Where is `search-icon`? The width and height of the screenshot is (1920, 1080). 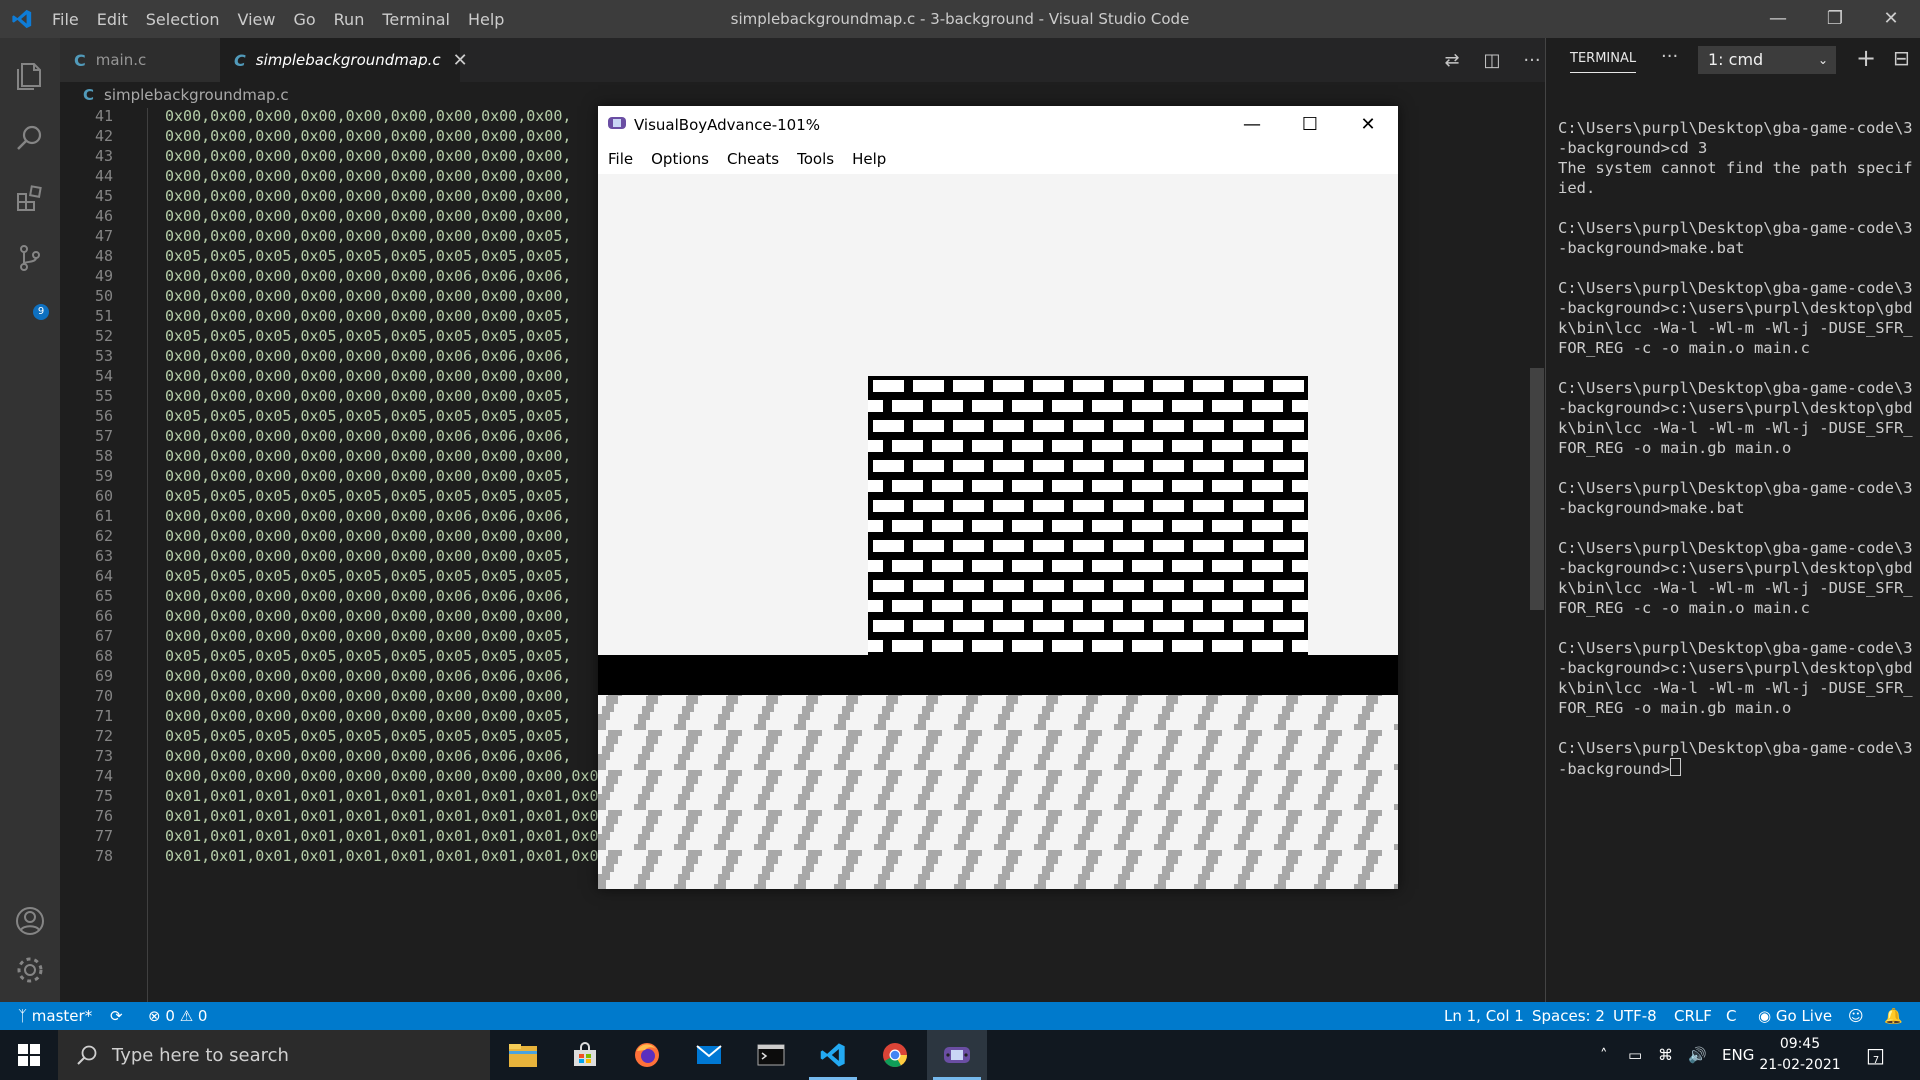 search-icon is located at coordinates (30, 138).